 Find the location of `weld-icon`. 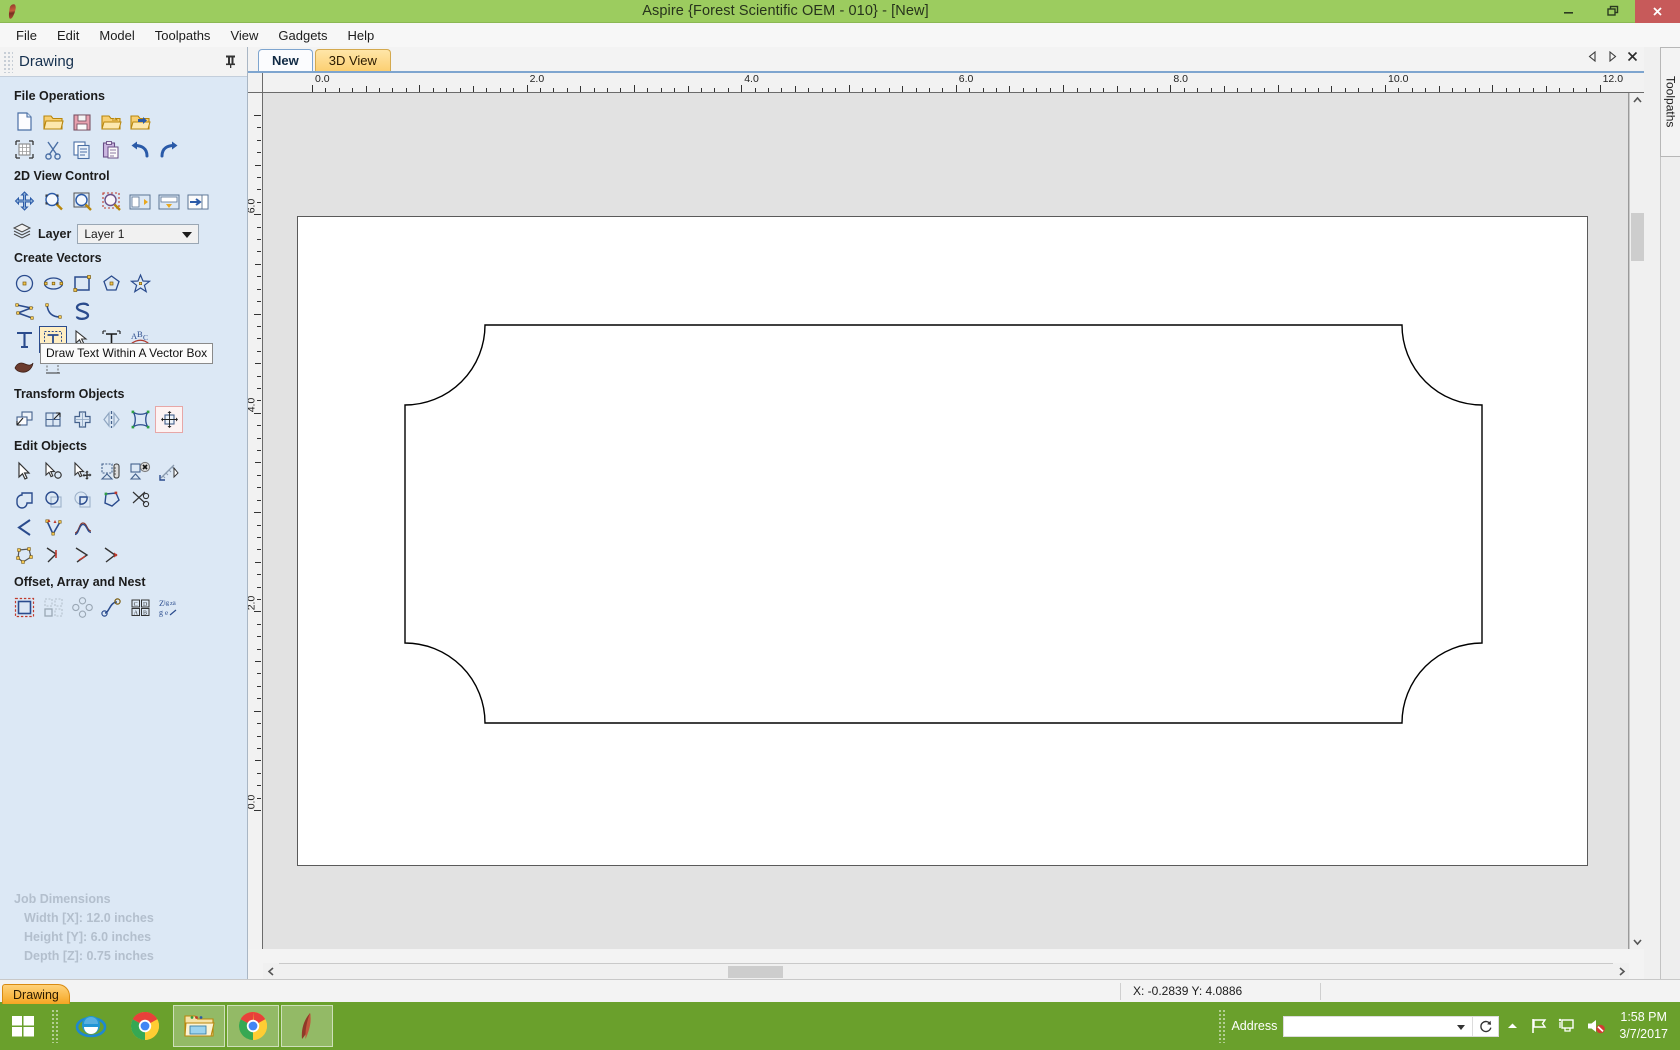

weld-icon is located at coordinates (24, 499).